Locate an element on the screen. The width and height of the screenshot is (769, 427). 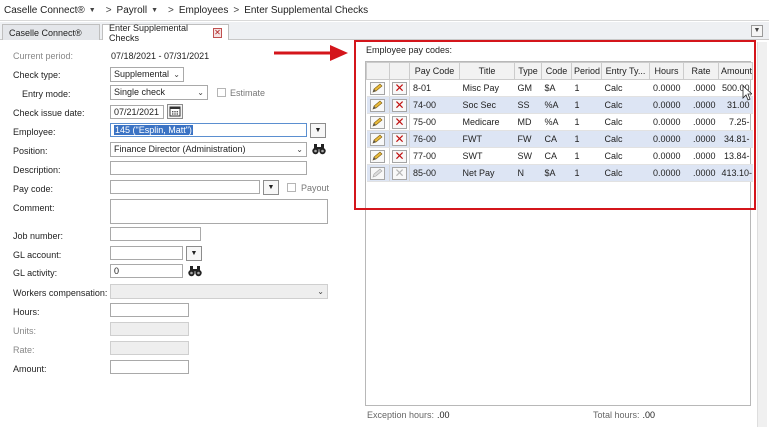
current-period-value: 07/18/2021 - 07/31/2021 is located at coordinates (160, 56).